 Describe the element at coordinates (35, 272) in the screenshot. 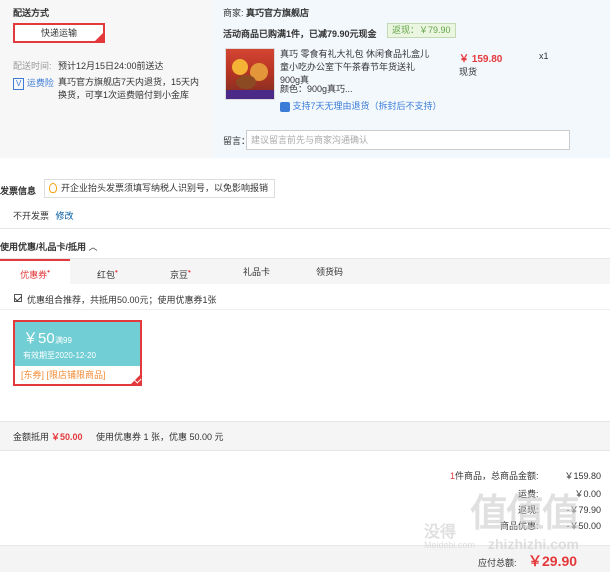

I see `tab-coupons: 优惠券•` at that location.